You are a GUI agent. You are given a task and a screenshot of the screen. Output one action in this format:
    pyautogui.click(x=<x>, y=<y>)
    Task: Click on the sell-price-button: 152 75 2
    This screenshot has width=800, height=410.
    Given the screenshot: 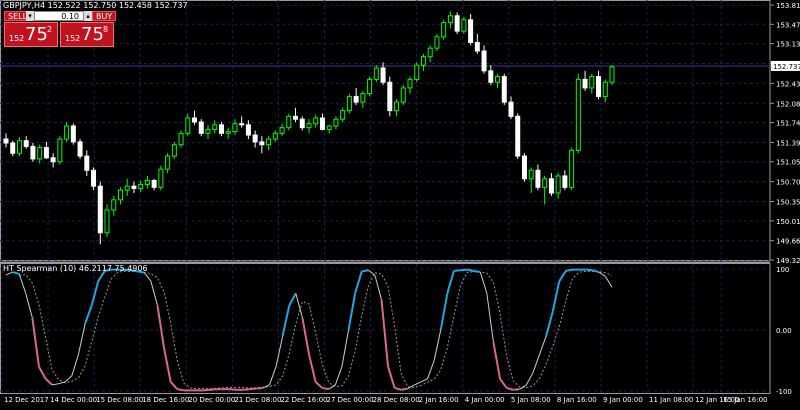 What is the action you would take?
    pyautogui.click(x=31, y=34)
    